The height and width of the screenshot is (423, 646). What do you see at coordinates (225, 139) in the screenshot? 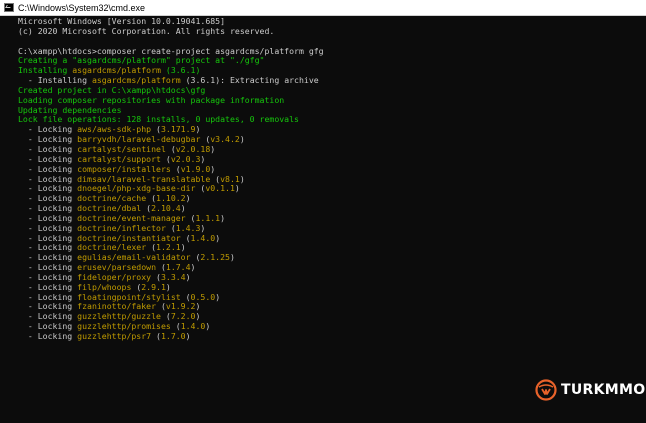
I see `console-text: v3.4.2` at bounding box center [225, 139].